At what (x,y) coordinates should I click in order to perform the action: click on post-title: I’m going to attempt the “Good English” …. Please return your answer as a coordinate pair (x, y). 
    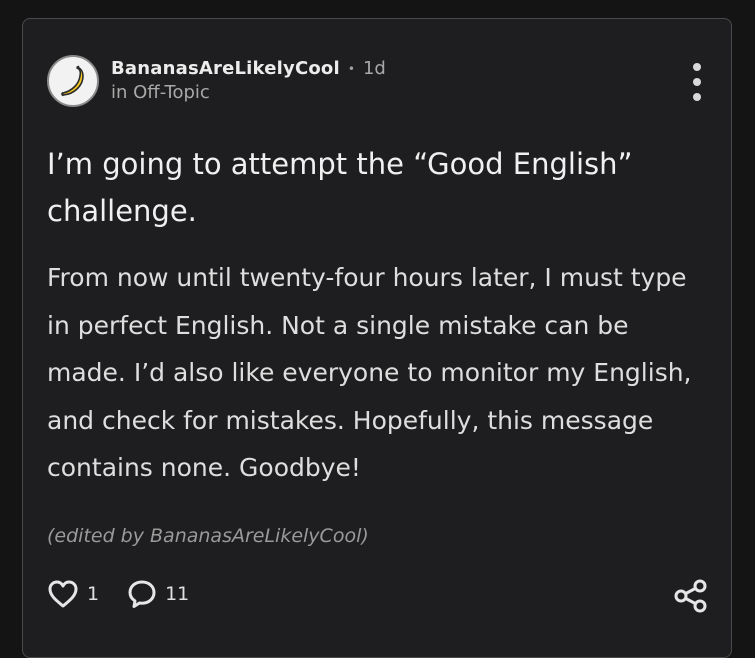
    Looking at the image, I should click on (340, 187).